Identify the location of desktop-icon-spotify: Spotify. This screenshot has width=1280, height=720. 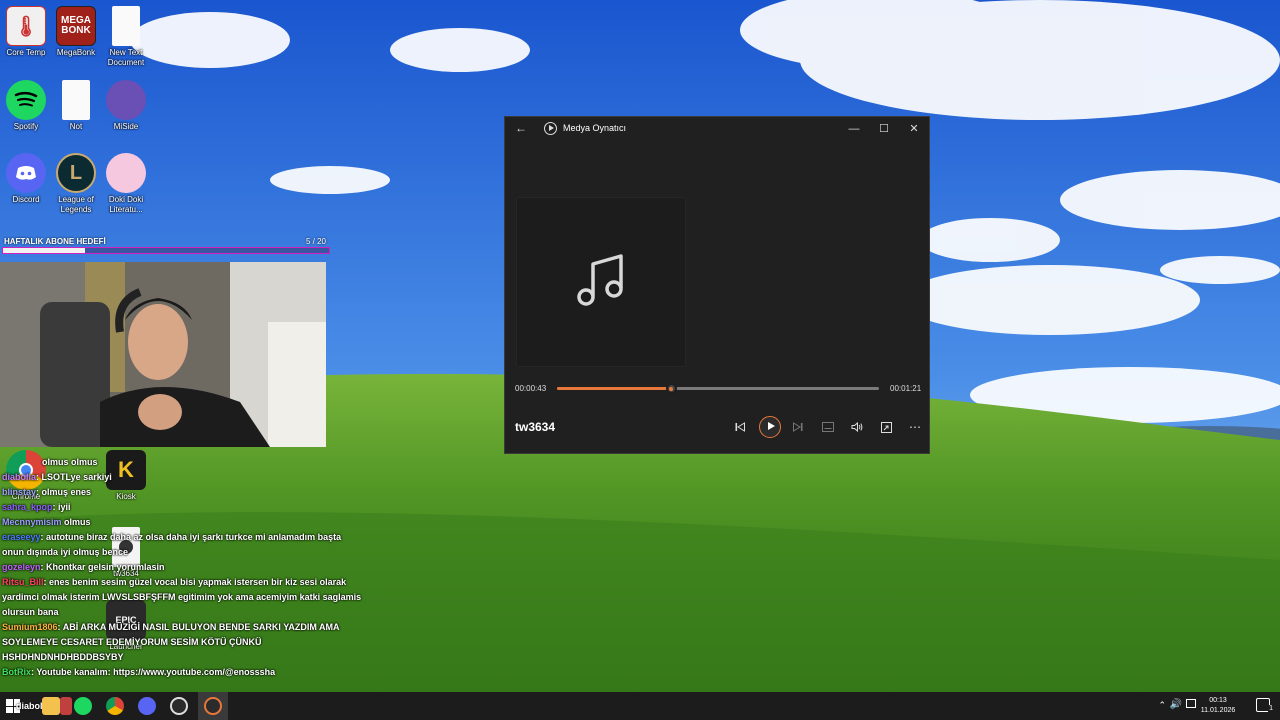
(26, 106).